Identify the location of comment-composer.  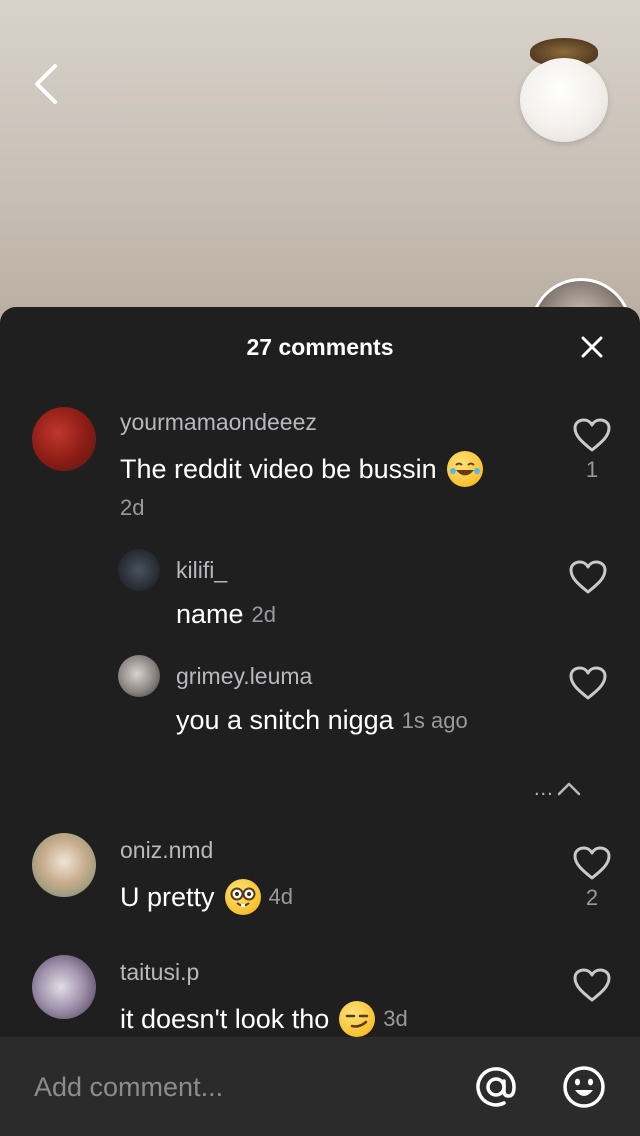
(320, 1086).